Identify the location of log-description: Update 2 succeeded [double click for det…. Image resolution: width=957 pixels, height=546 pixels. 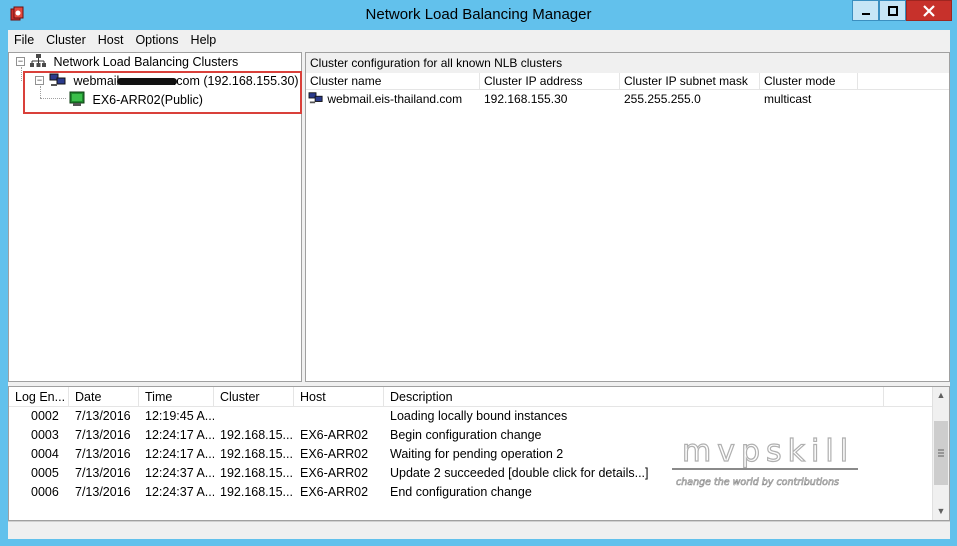
(519, 473).